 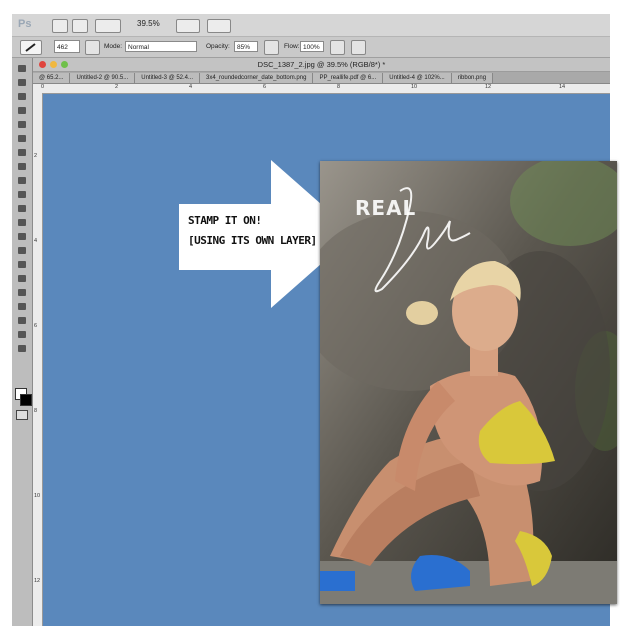 What do you see at coordinates (22, 96) in the screenshot?
I see `lasso-tool-icon` at bounding box center [22, 96].